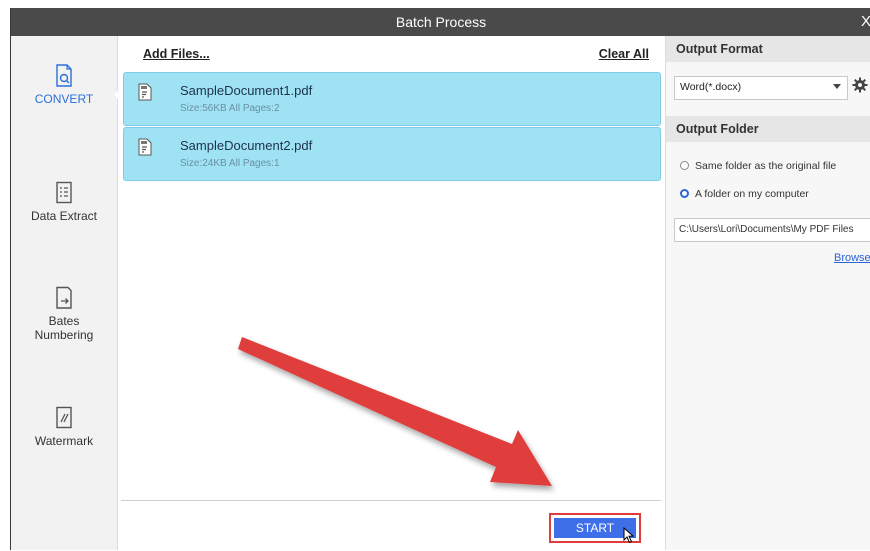  Describe the element at coordinates (64, 297) in the screenshot. I see `bates-numbering-icon` at that location.